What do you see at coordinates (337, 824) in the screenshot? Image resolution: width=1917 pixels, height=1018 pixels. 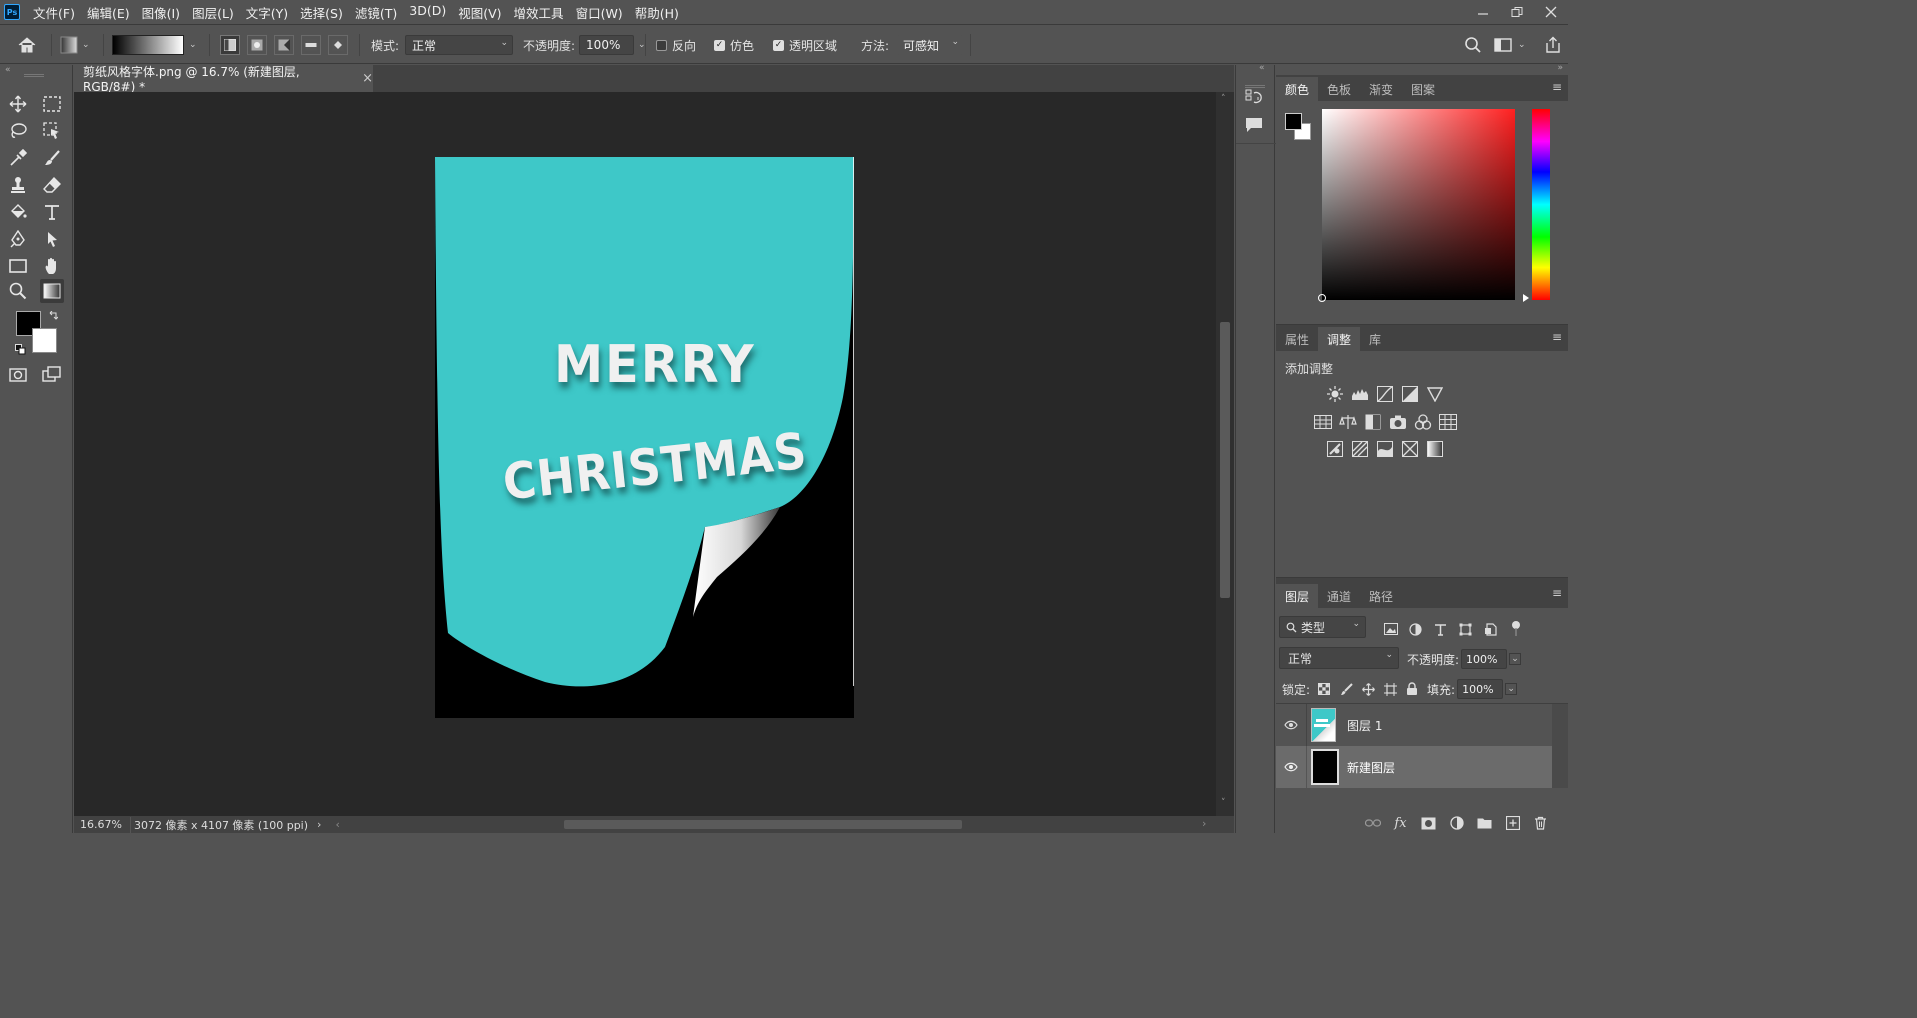 I see `scroll-left-icon: ‹` at bounding box center [337, 824].